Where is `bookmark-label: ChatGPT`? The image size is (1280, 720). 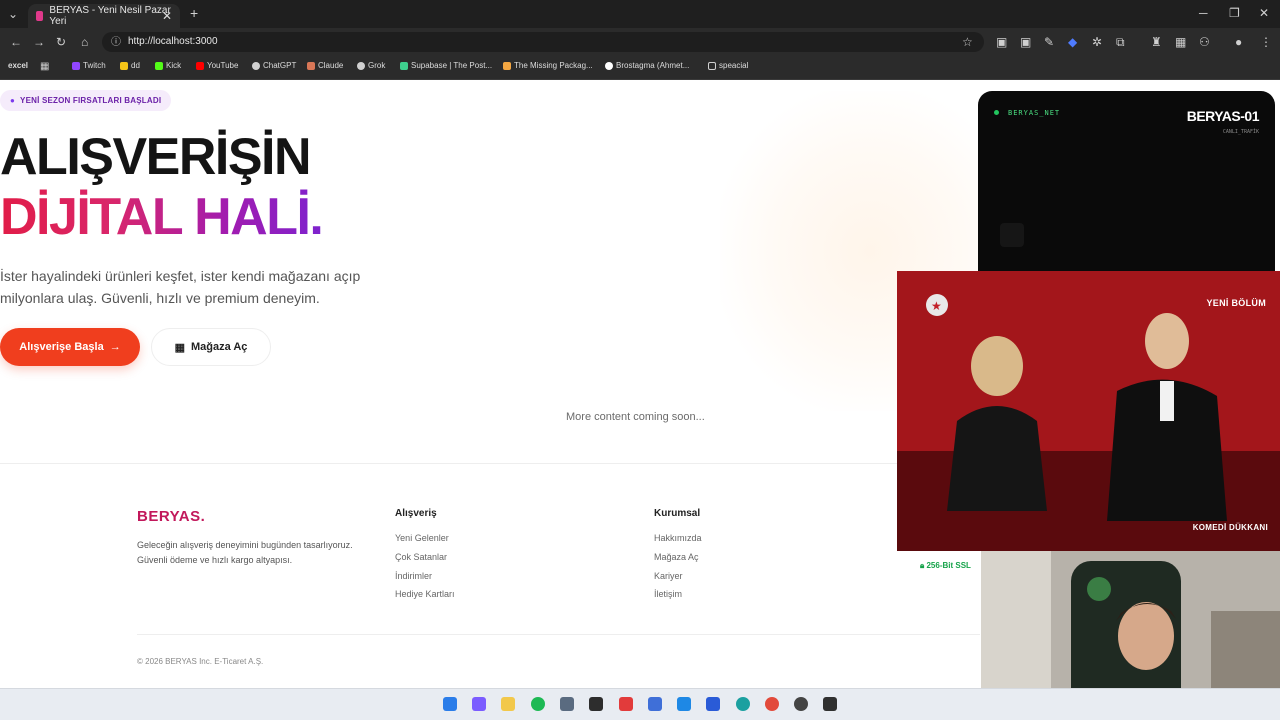
bookmark-label: ChatGPT is located at coordinates (280, 65).